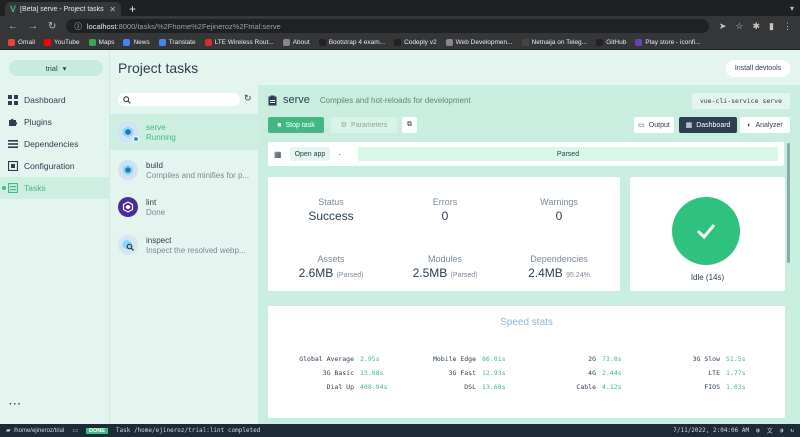 Image resolution: width=800 pixels, height=437 pixels. What do you see at coordinates (55, 188) in the screenshot?
I see `sidebar-item-tasks: Tasks` at bounding box center [55, 188].